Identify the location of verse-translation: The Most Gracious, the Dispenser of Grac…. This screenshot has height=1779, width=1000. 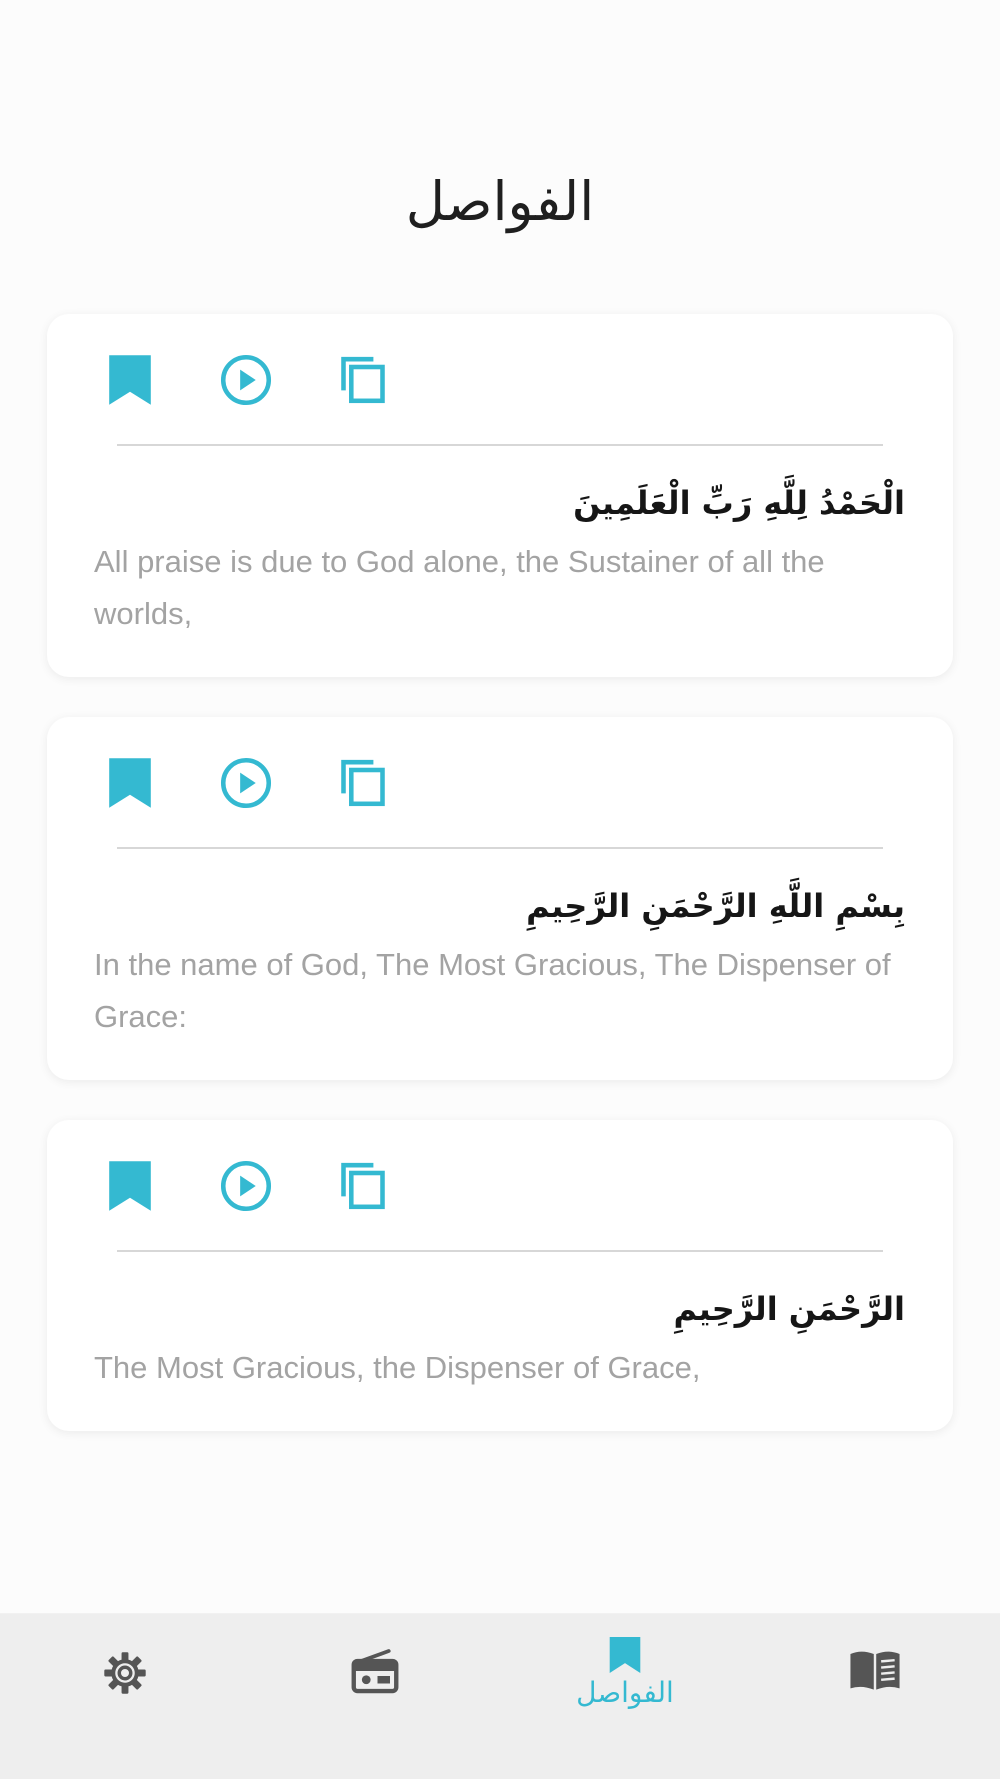
(397, 1367).